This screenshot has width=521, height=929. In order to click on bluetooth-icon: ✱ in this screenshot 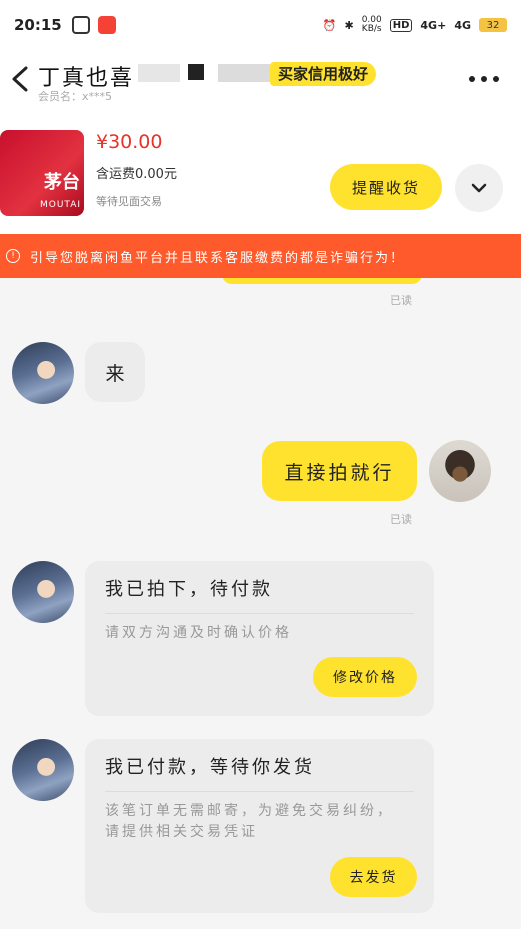, I will do `click(349, 25)`.